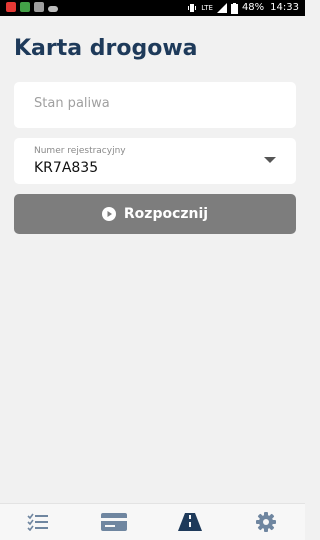 The height and width of the screenshot is (540, 320). I want to click on image-notification-icon, so click(39, 7).